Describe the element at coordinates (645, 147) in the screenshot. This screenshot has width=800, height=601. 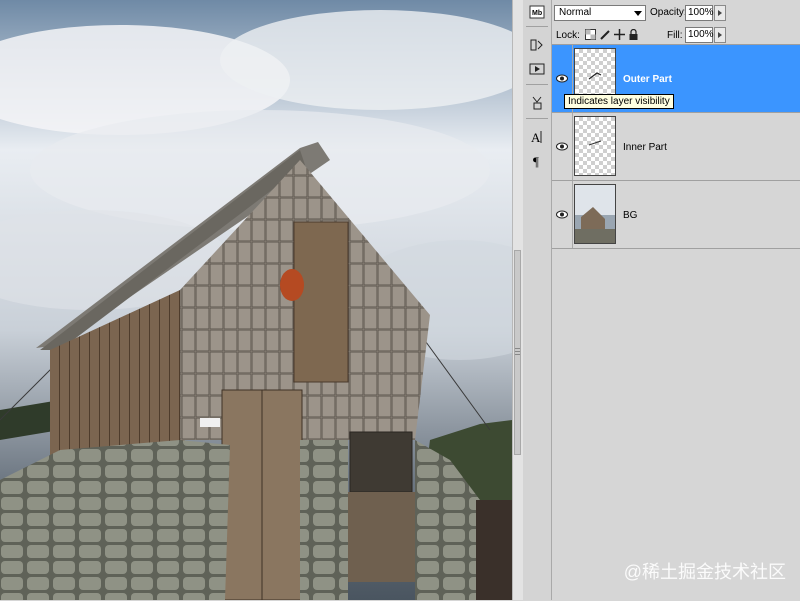
I see `layer-name: Inner Part` at that location.